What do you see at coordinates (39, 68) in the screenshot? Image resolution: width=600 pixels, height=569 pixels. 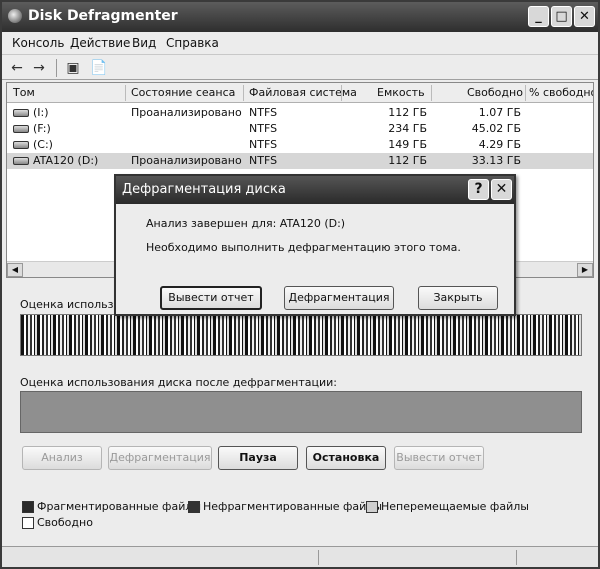 I see `forward-arrow-icon: →` at bounding box center [39, 68].